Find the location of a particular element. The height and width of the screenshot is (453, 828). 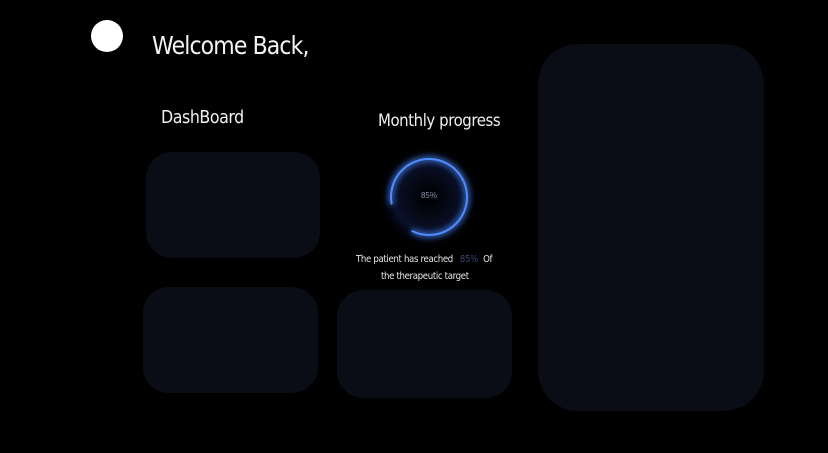

progress-ring: 85% is located at coordinates (429, 197).